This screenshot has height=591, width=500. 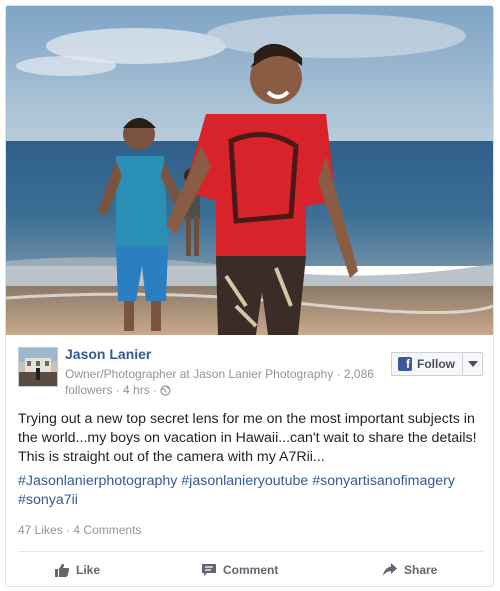 I want to click on share-button: Share, so click(x=409, y=570).